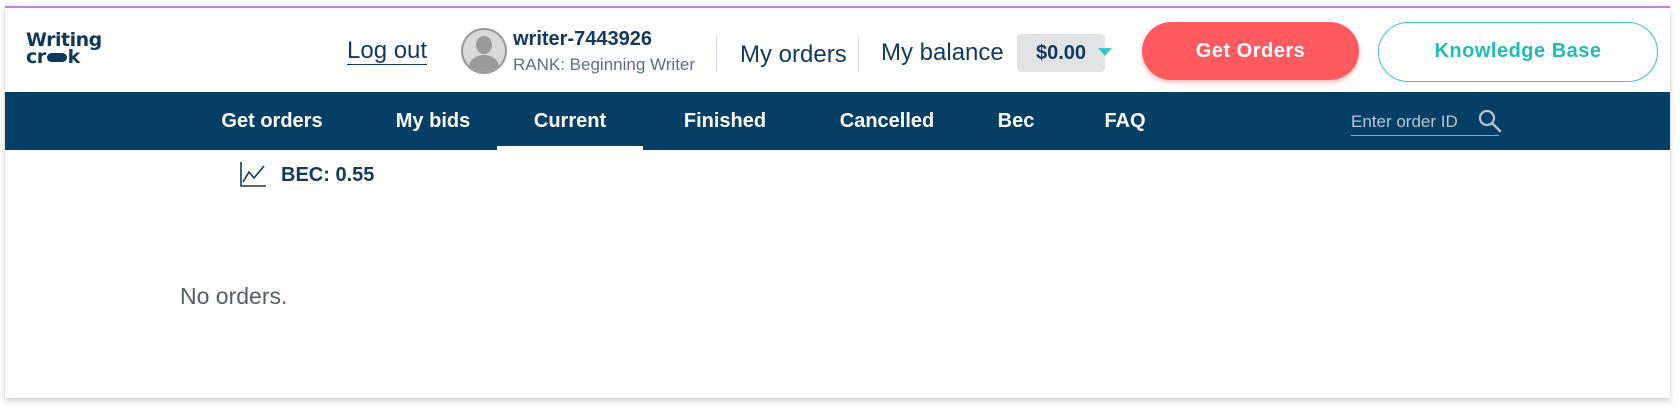 This screenshot has width=1680, height=409. Describe the element at coordinates (272, 121) in the screenshot. I see `tab-get-orders: Get orders` at that location.